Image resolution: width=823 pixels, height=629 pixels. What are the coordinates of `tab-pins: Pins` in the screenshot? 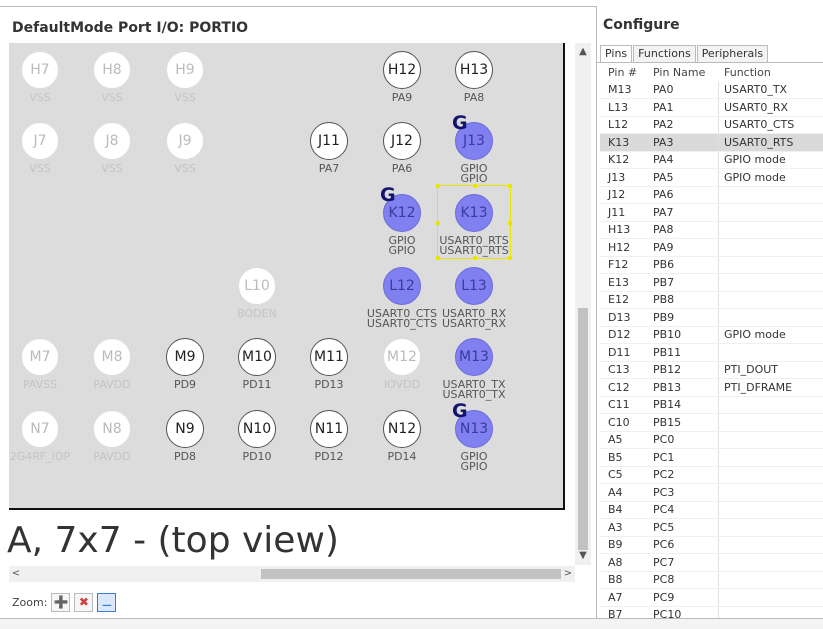 It's located at (616, 53).